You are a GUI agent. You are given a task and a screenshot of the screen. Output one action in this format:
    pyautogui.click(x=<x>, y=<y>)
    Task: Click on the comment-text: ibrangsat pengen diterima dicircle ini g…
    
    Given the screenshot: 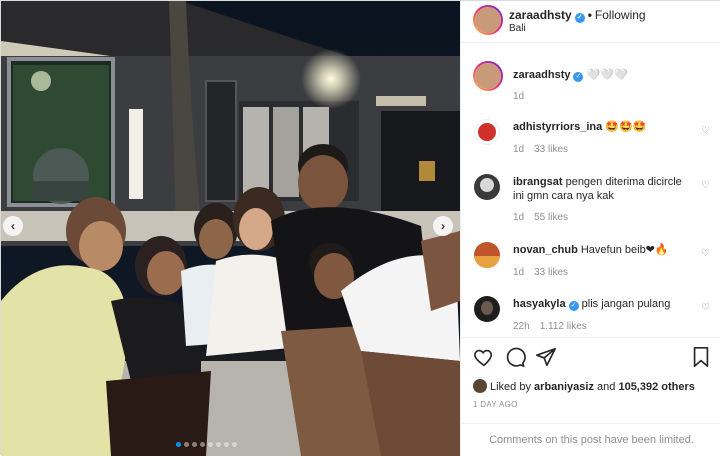 What is the action you would take?
    pyautogui.click(x=603, y=189)
    